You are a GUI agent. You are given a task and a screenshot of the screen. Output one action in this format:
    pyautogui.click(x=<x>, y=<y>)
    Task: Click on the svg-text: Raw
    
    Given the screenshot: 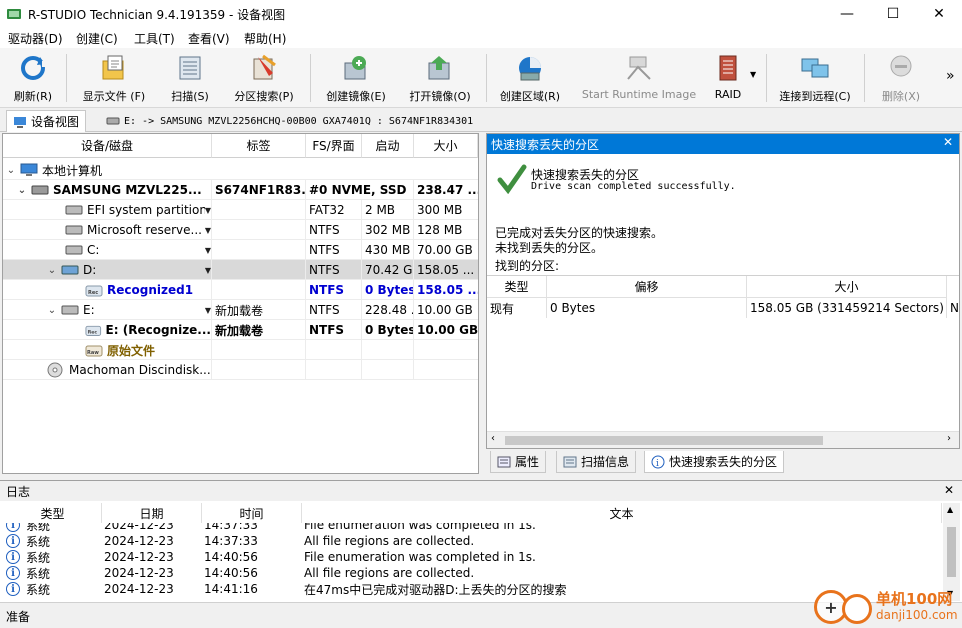 What is the action you would take?
    pyautogui.click(x=93, y=353)
    